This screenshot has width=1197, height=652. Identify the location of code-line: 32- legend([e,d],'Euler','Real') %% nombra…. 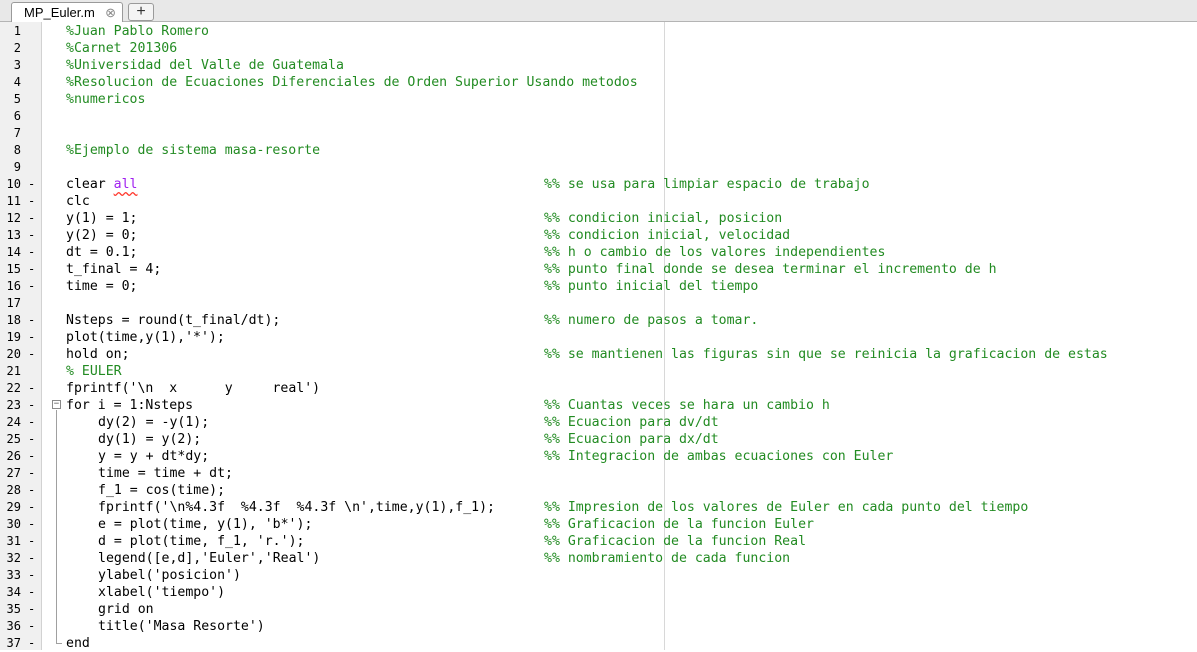
(598, 558).